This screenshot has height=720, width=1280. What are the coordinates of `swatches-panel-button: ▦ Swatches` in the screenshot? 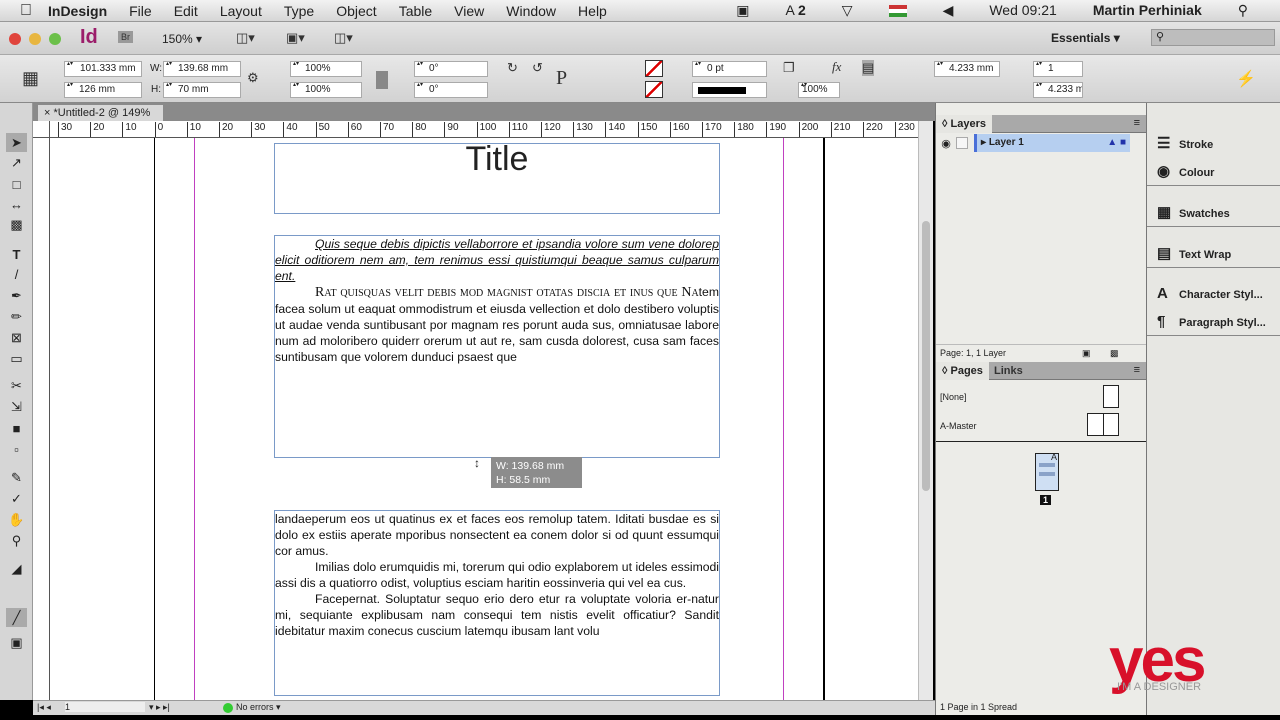 It's located at (1193, 212).